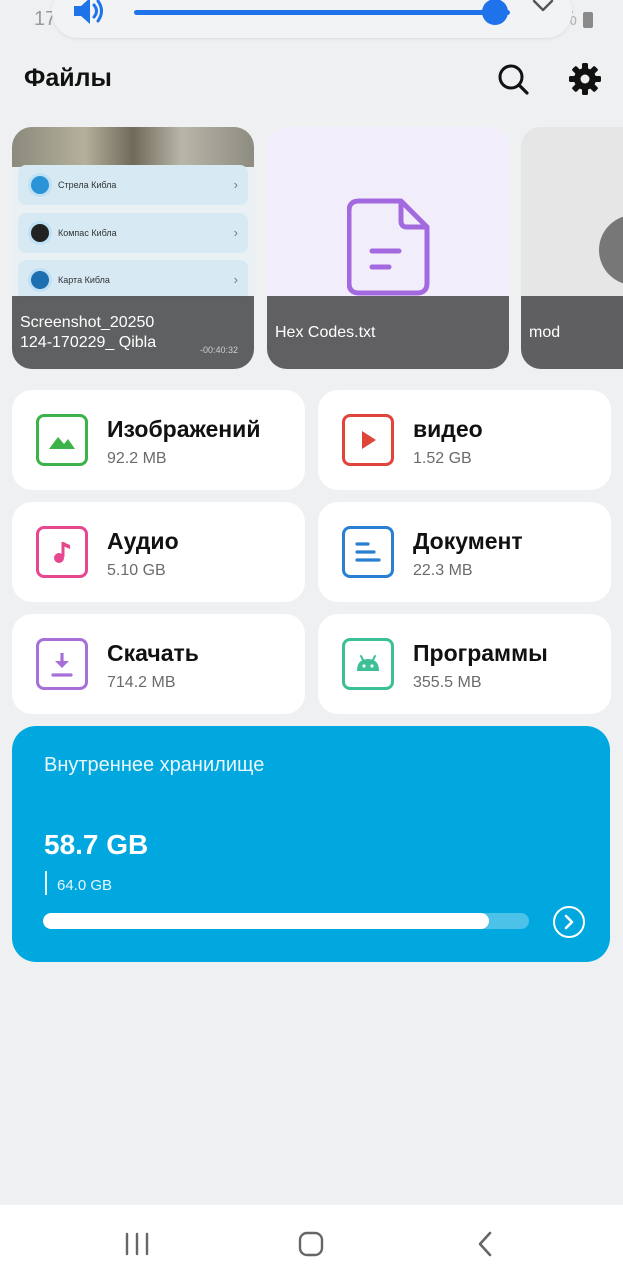 This screenshot has width=623, height=1280. What do you see at coordinates (46, 883) in the screenshot?
I see `divider` at bounding box center [46, 883].